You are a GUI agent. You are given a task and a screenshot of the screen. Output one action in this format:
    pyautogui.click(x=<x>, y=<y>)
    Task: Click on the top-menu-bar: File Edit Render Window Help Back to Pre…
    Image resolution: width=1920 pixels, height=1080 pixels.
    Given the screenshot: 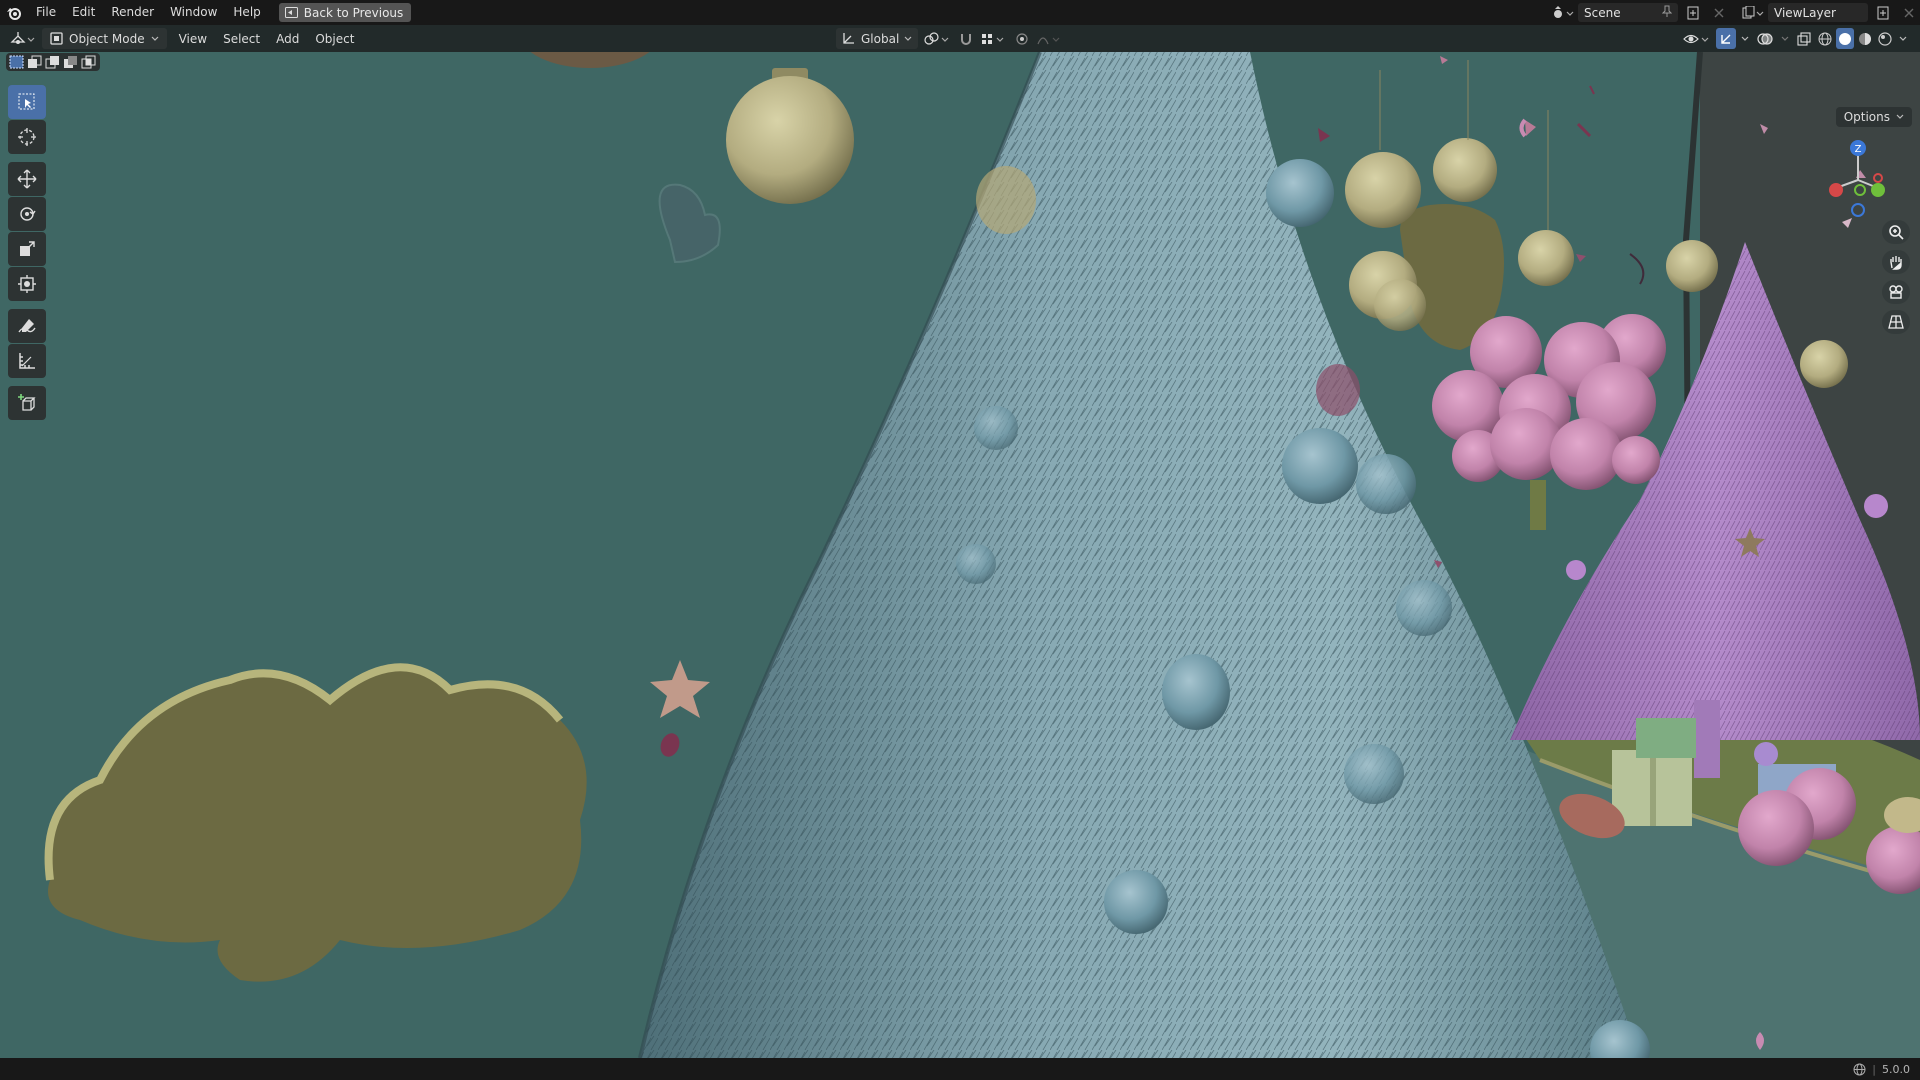 What is the action you would take?
    pyautogui.click(x=960, y=12)
    